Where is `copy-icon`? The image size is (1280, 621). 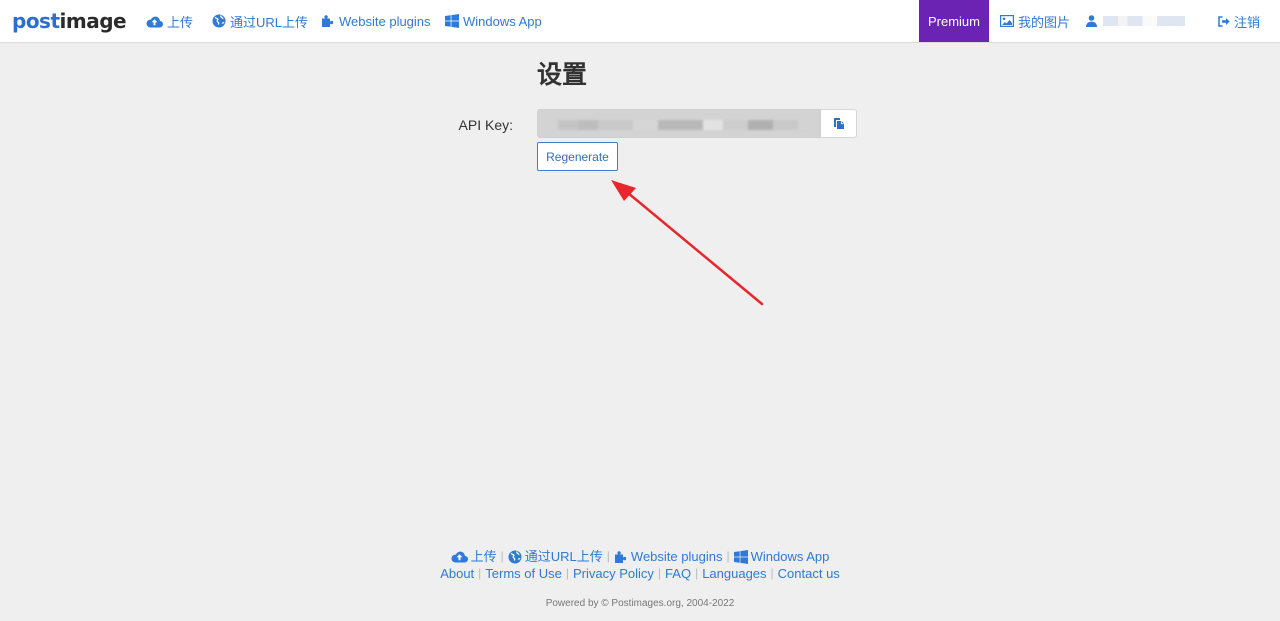 copy-icon is located at coordinates (838, 123).